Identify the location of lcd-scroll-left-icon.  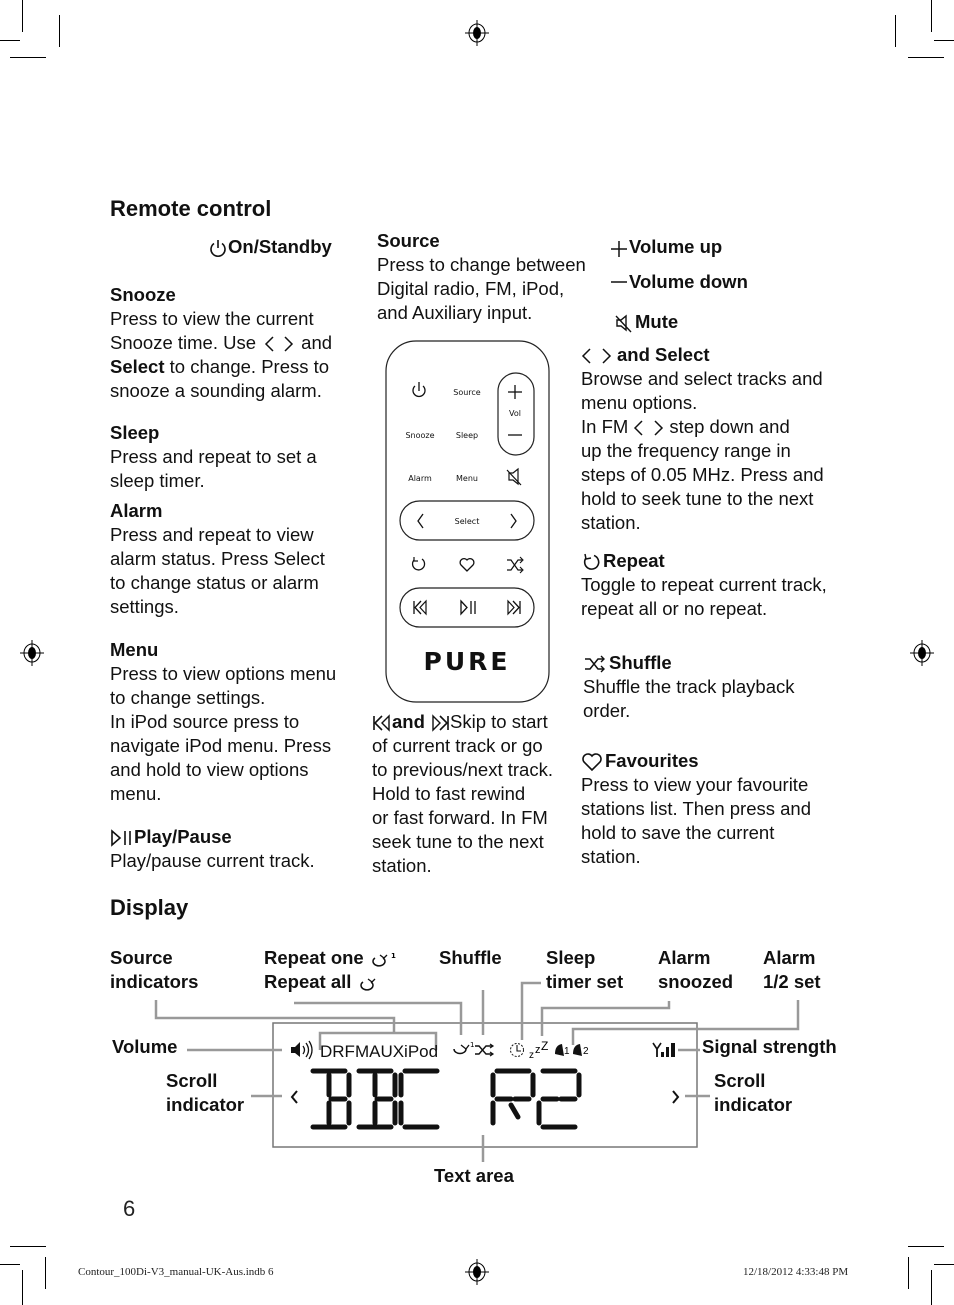
(294, 1097).